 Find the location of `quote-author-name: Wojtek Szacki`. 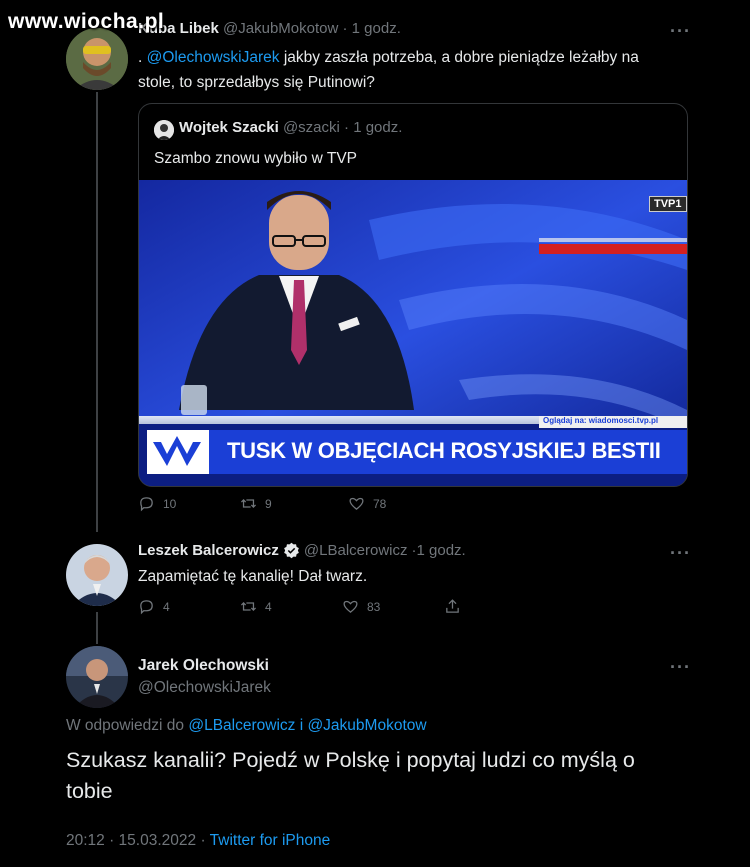

quote-author-name: Wojtek Szacki is located at coordinates (229, 127).